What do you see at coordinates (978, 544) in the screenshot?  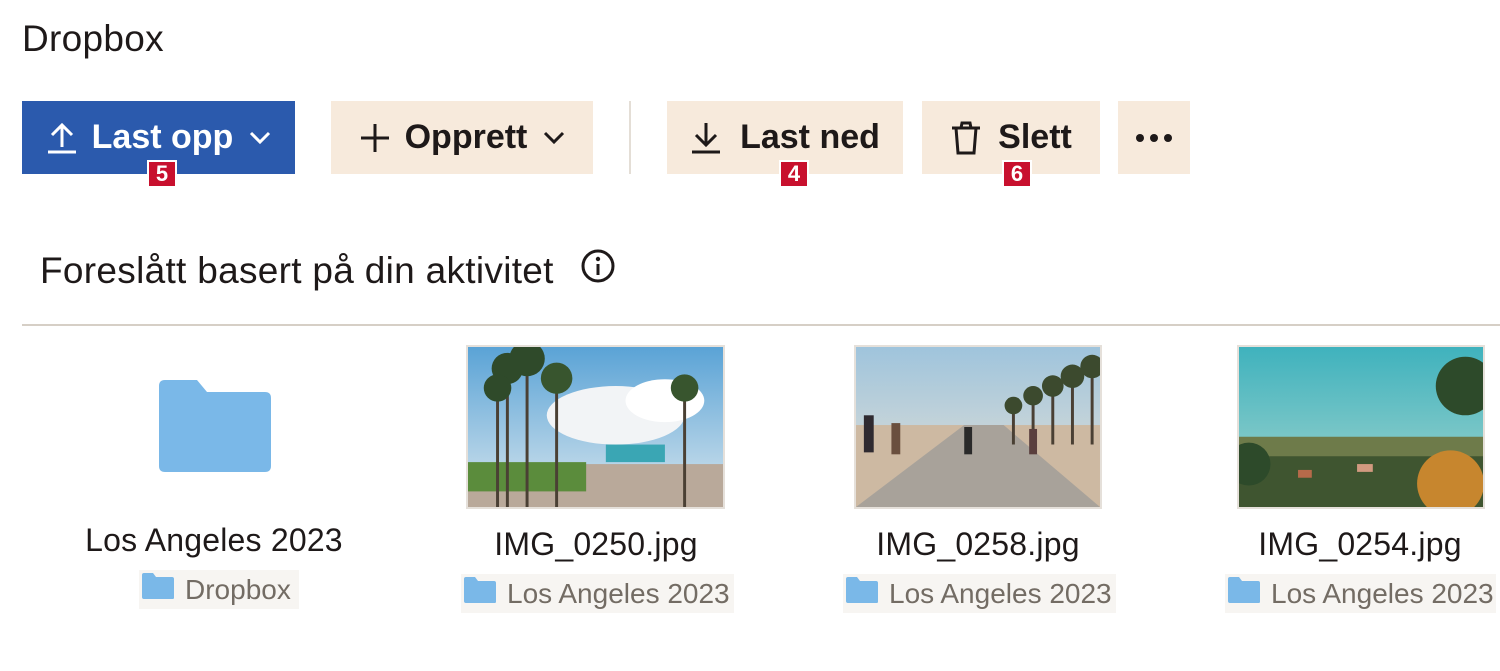 I see `item-name: IMG_0258.jpg` at bounding box center [978, 544].